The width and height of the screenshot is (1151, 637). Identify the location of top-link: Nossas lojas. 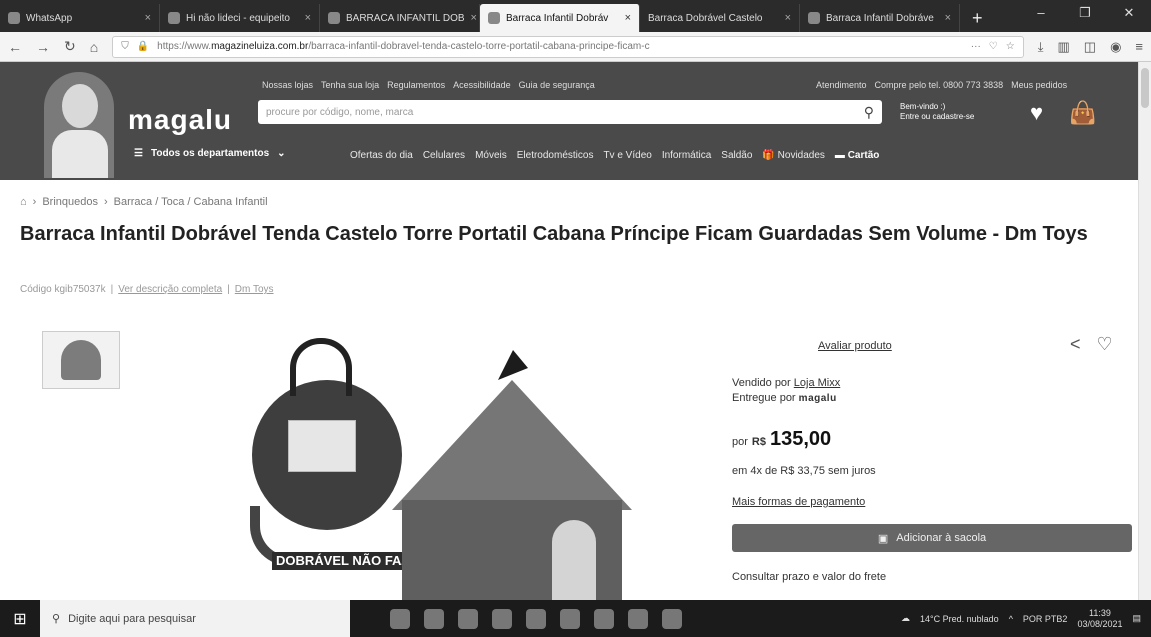
(287, 85).